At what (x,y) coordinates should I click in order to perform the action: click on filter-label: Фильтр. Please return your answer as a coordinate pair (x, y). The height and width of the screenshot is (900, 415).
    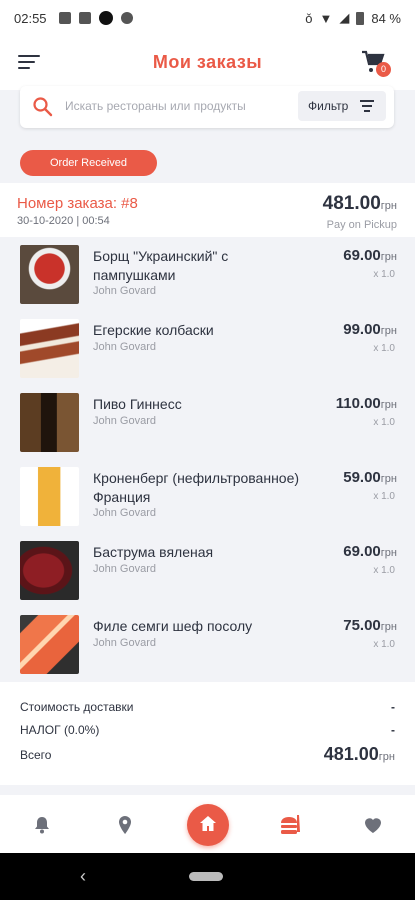
    Looking at the image, I should click on (328, 106).